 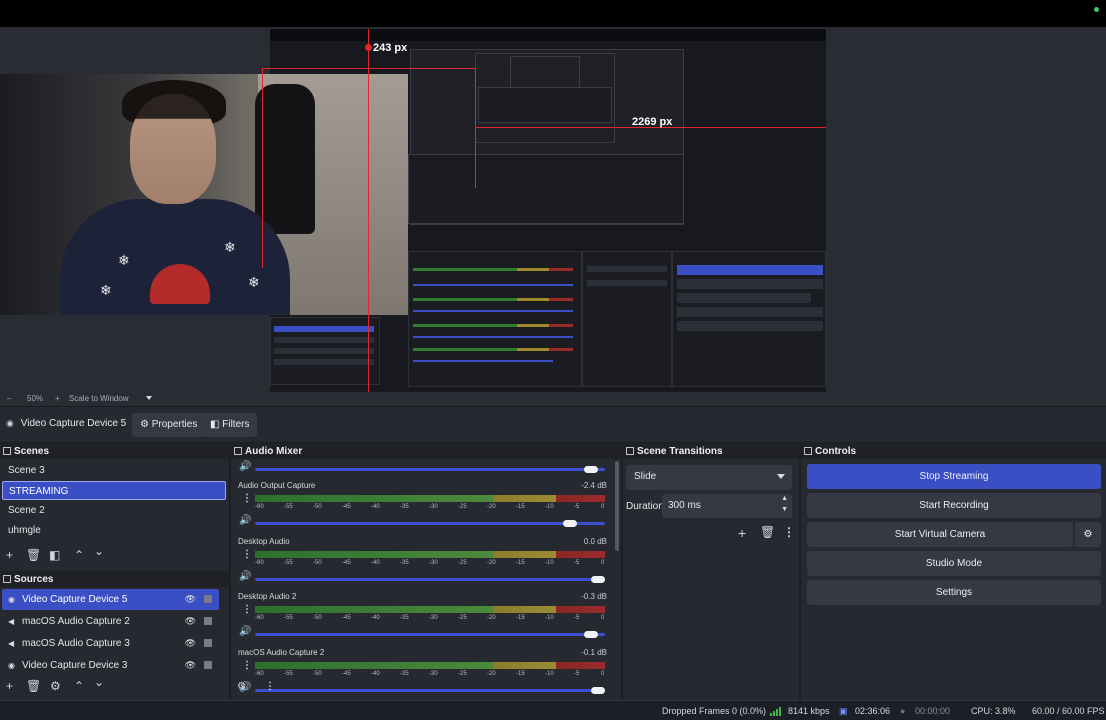 I want to click on audio-mixer-dock-title: Audio Mixer, so click(x=426, y=451).